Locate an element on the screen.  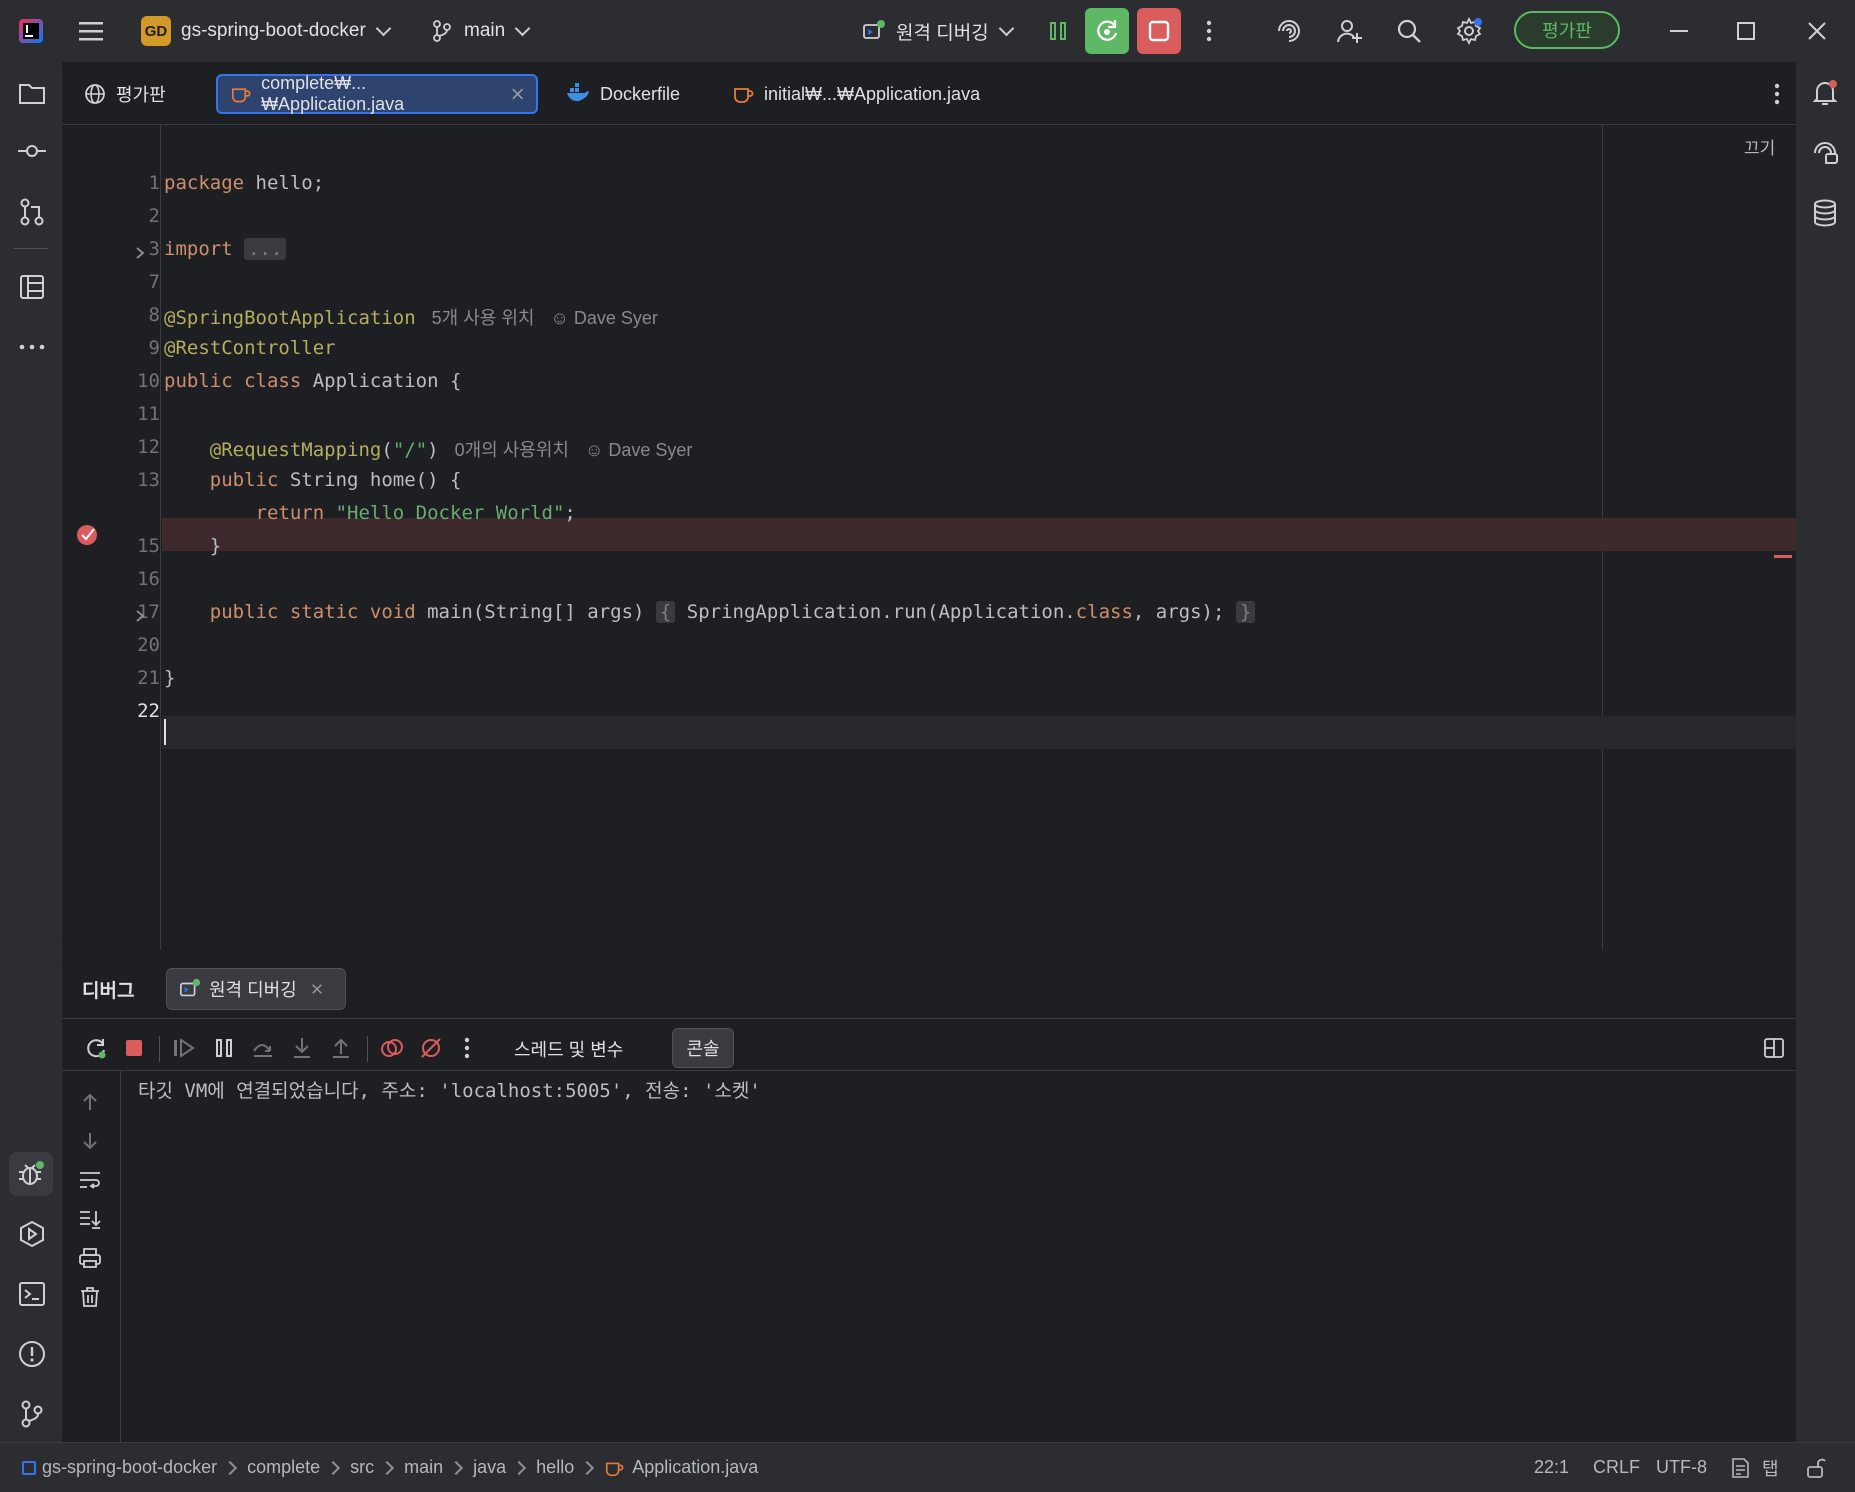
ai-assistant-icon is located at coordinates (1289, 31).